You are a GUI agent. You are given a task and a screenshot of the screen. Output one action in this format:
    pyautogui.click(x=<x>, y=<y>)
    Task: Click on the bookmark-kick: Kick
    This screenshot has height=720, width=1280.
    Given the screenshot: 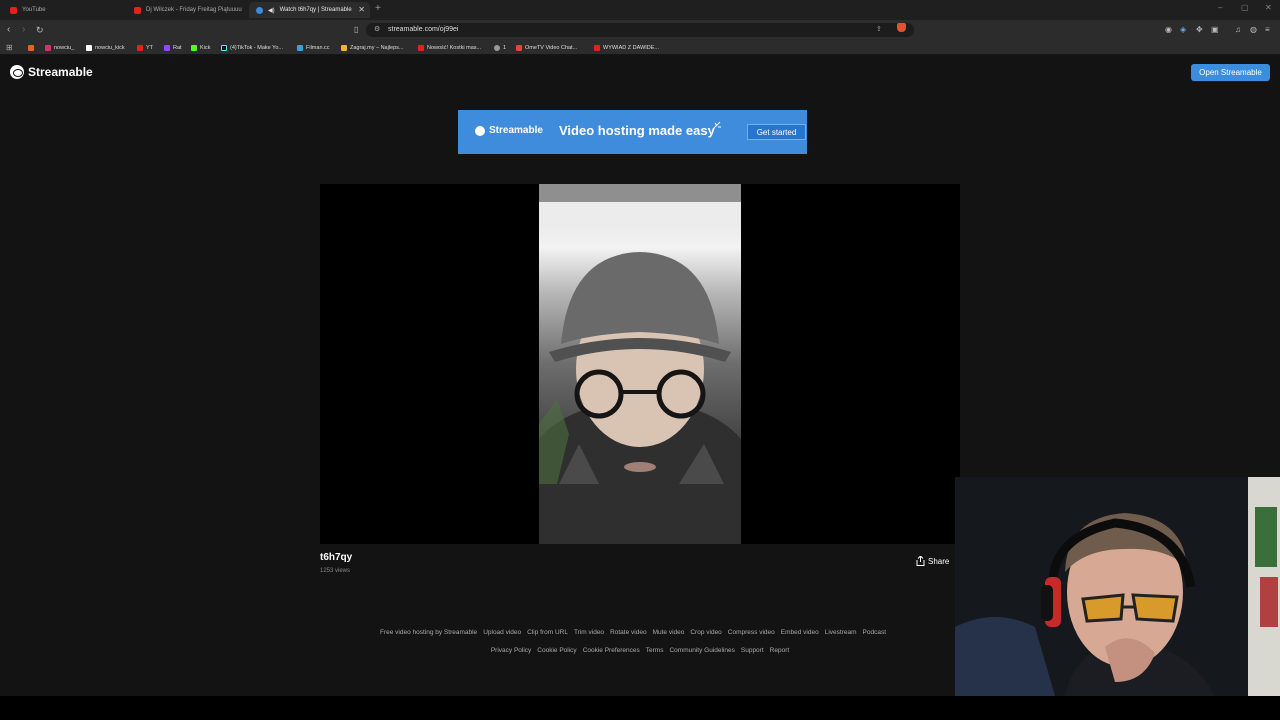 What is the action you would take?
    pyautogui.click(x=200, y=47)
    